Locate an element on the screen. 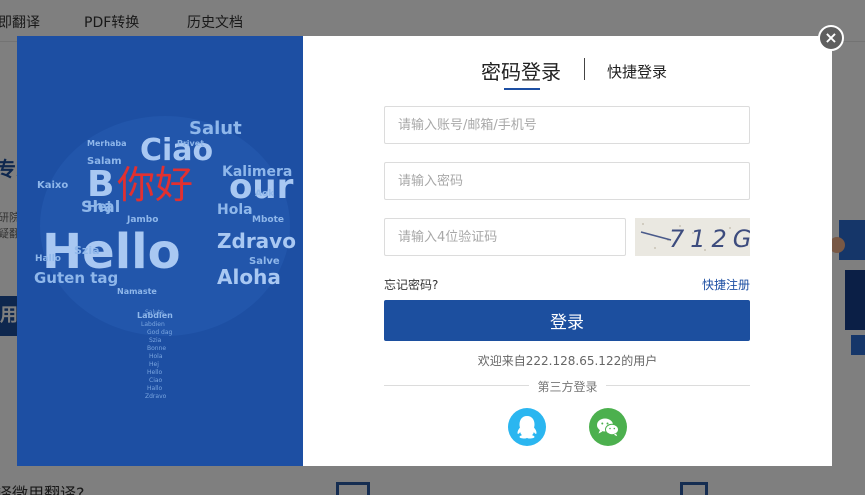 This screenshot has width=865, height=495. quick-register-link: 快捷注册 is located at coordinates (726, 284).